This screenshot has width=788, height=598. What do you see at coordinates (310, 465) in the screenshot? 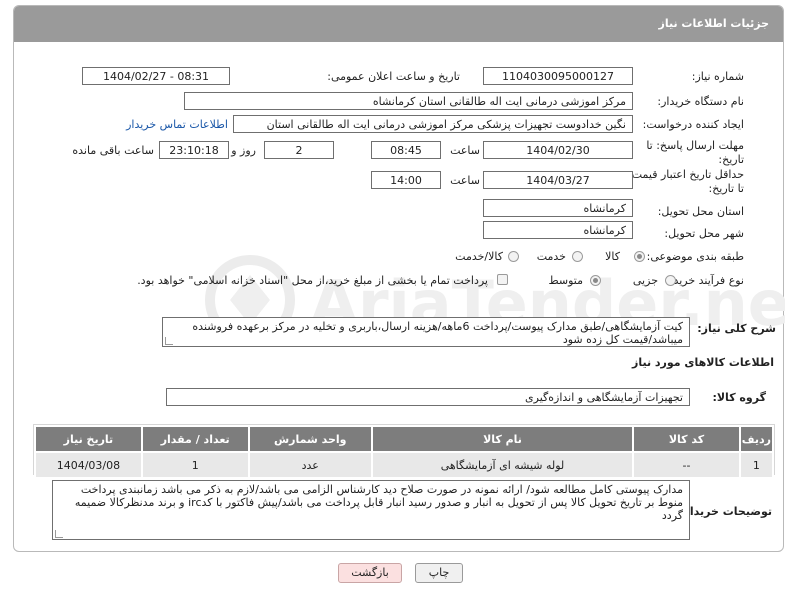
I see `cell-unit: عدد` at bounding box center [310, 465].